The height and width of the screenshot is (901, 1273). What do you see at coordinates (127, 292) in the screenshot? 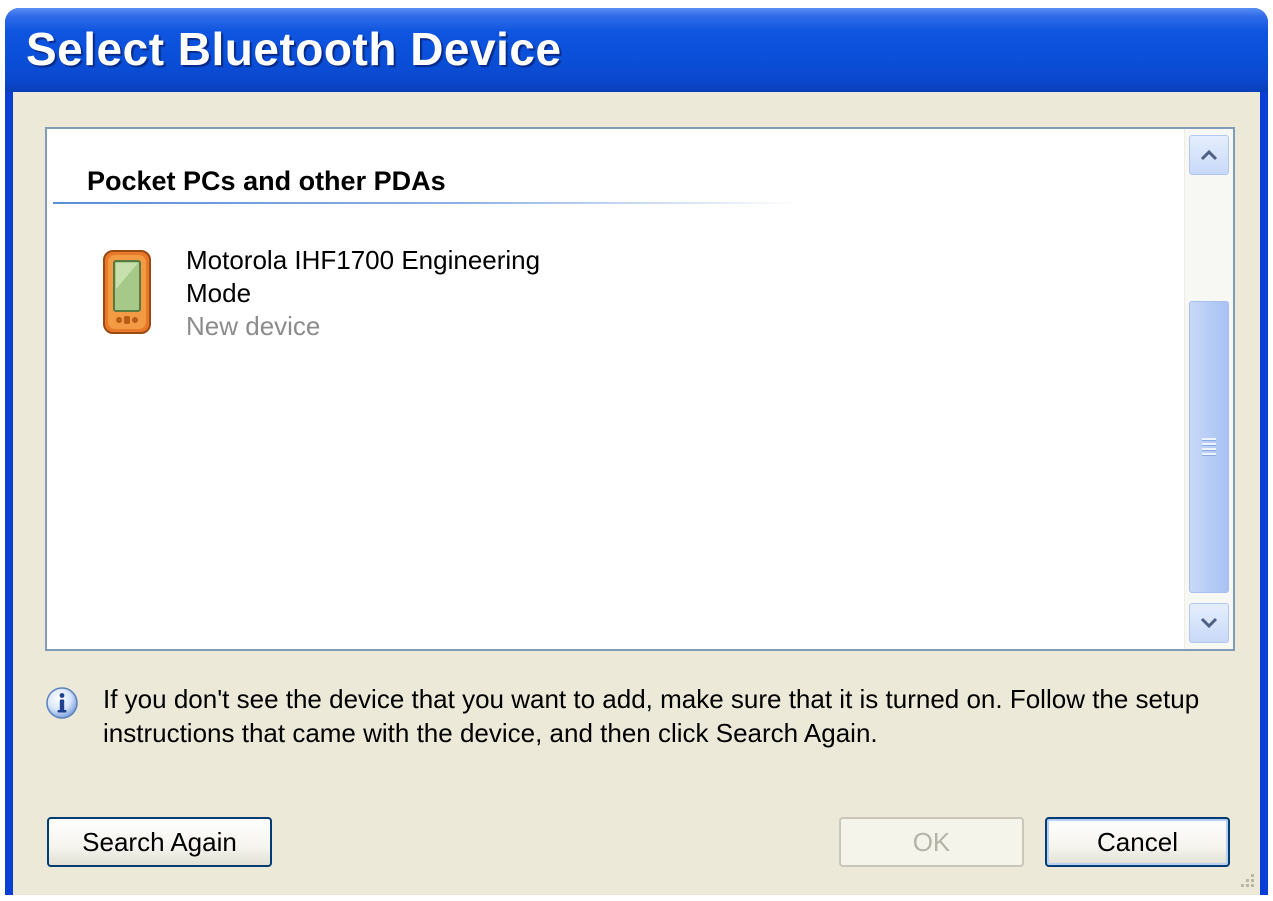
I see `pda-icon` at bounding box center [127, 292].